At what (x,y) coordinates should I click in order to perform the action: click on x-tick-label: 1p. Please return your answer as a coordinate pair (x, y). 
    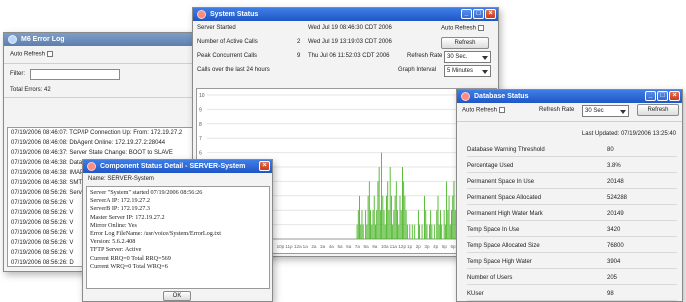
    Looking at the image, I should click on (410, 246).